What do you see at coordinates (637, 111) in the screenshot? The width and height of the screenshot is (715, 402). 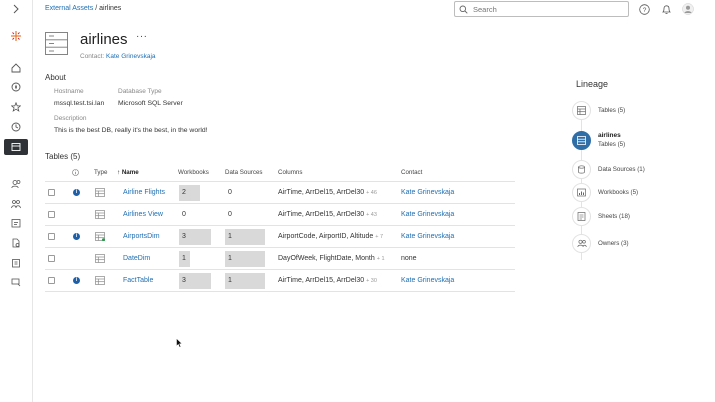 I see `lineage-item-tables: Tables (5)` at bounding box center [637, 111].